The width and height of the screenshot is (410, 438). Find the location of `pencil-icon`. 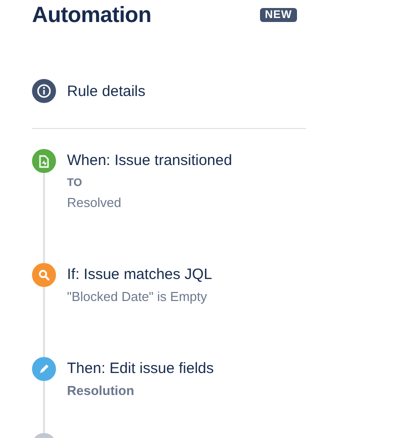

pencil-icon is located at coordinates (44, 369).